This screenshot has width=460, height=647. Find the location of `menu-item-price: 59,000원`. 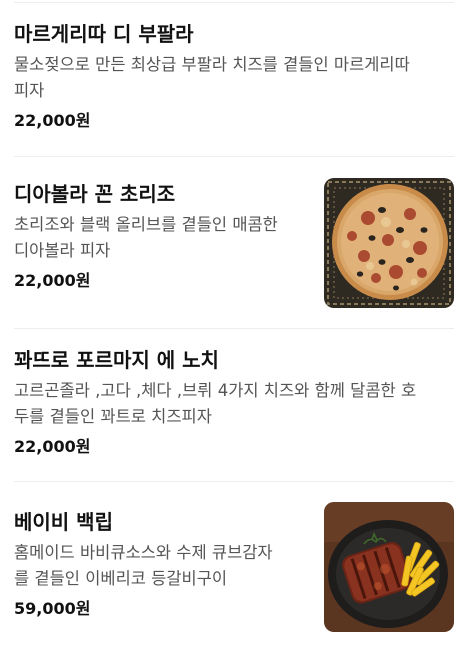

menu-item-price: 59,000원 is located at coordinates (52, 608).